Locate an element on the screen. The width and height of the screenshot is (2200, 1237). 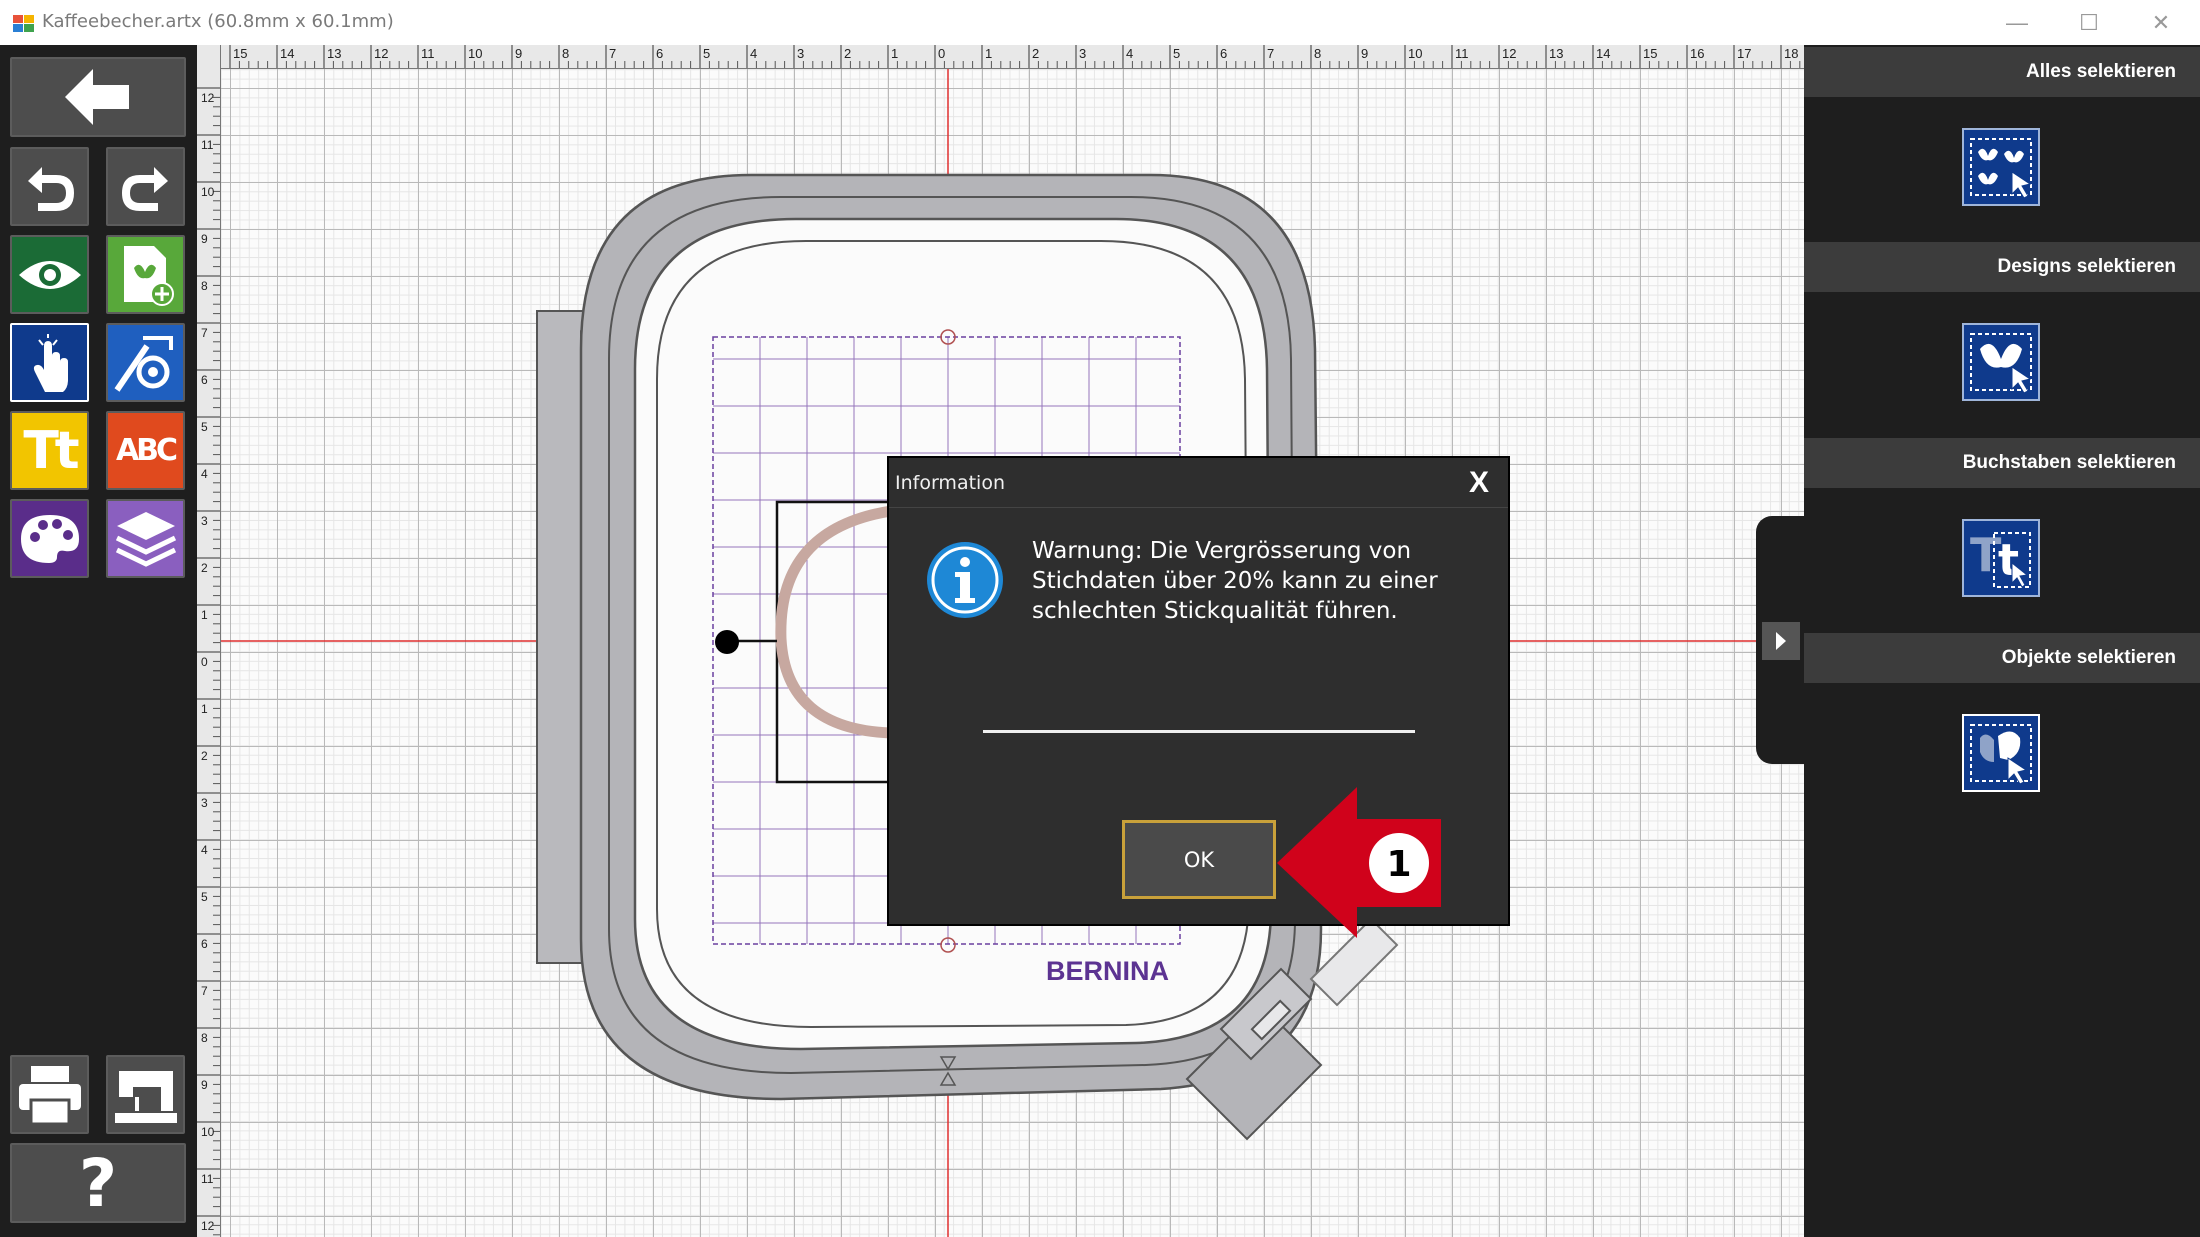
preview-button is located at coordinates (49, 274).